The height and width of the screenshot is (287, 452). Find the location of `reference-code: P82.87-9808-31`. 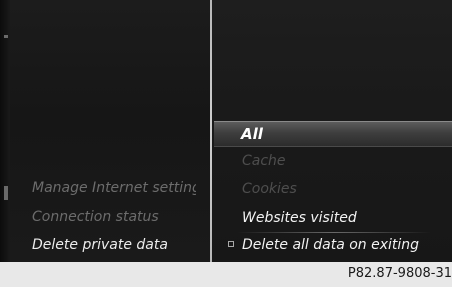

reference-code: P82.87-9808-31 is located at coordinates (399, 273).